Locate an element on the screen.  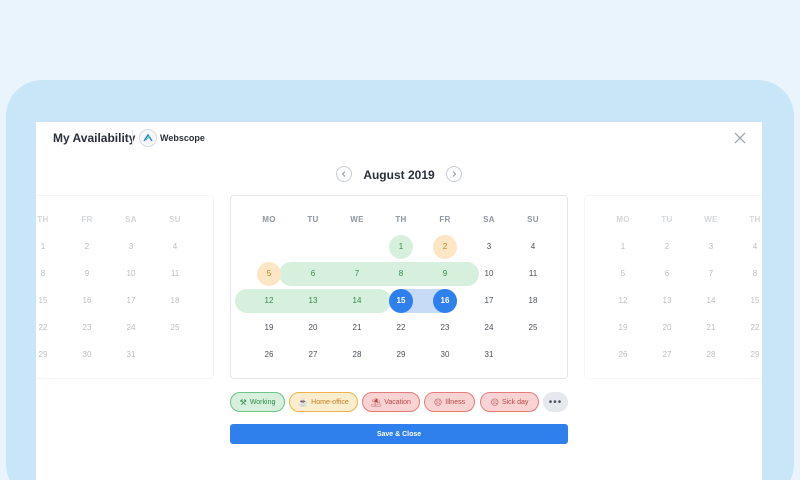
workspace-name: Webscope is located at coordinates (182, 138).